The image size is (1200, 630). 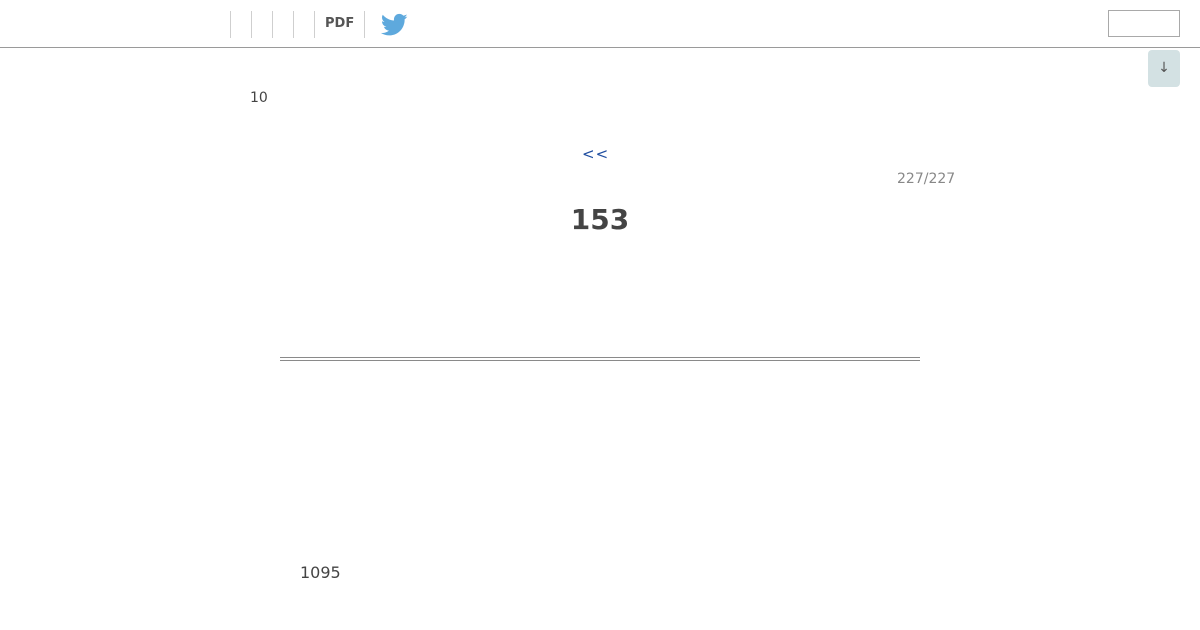 I want to click on scroll-down-button: ↓, so click(x=1164, y=68).